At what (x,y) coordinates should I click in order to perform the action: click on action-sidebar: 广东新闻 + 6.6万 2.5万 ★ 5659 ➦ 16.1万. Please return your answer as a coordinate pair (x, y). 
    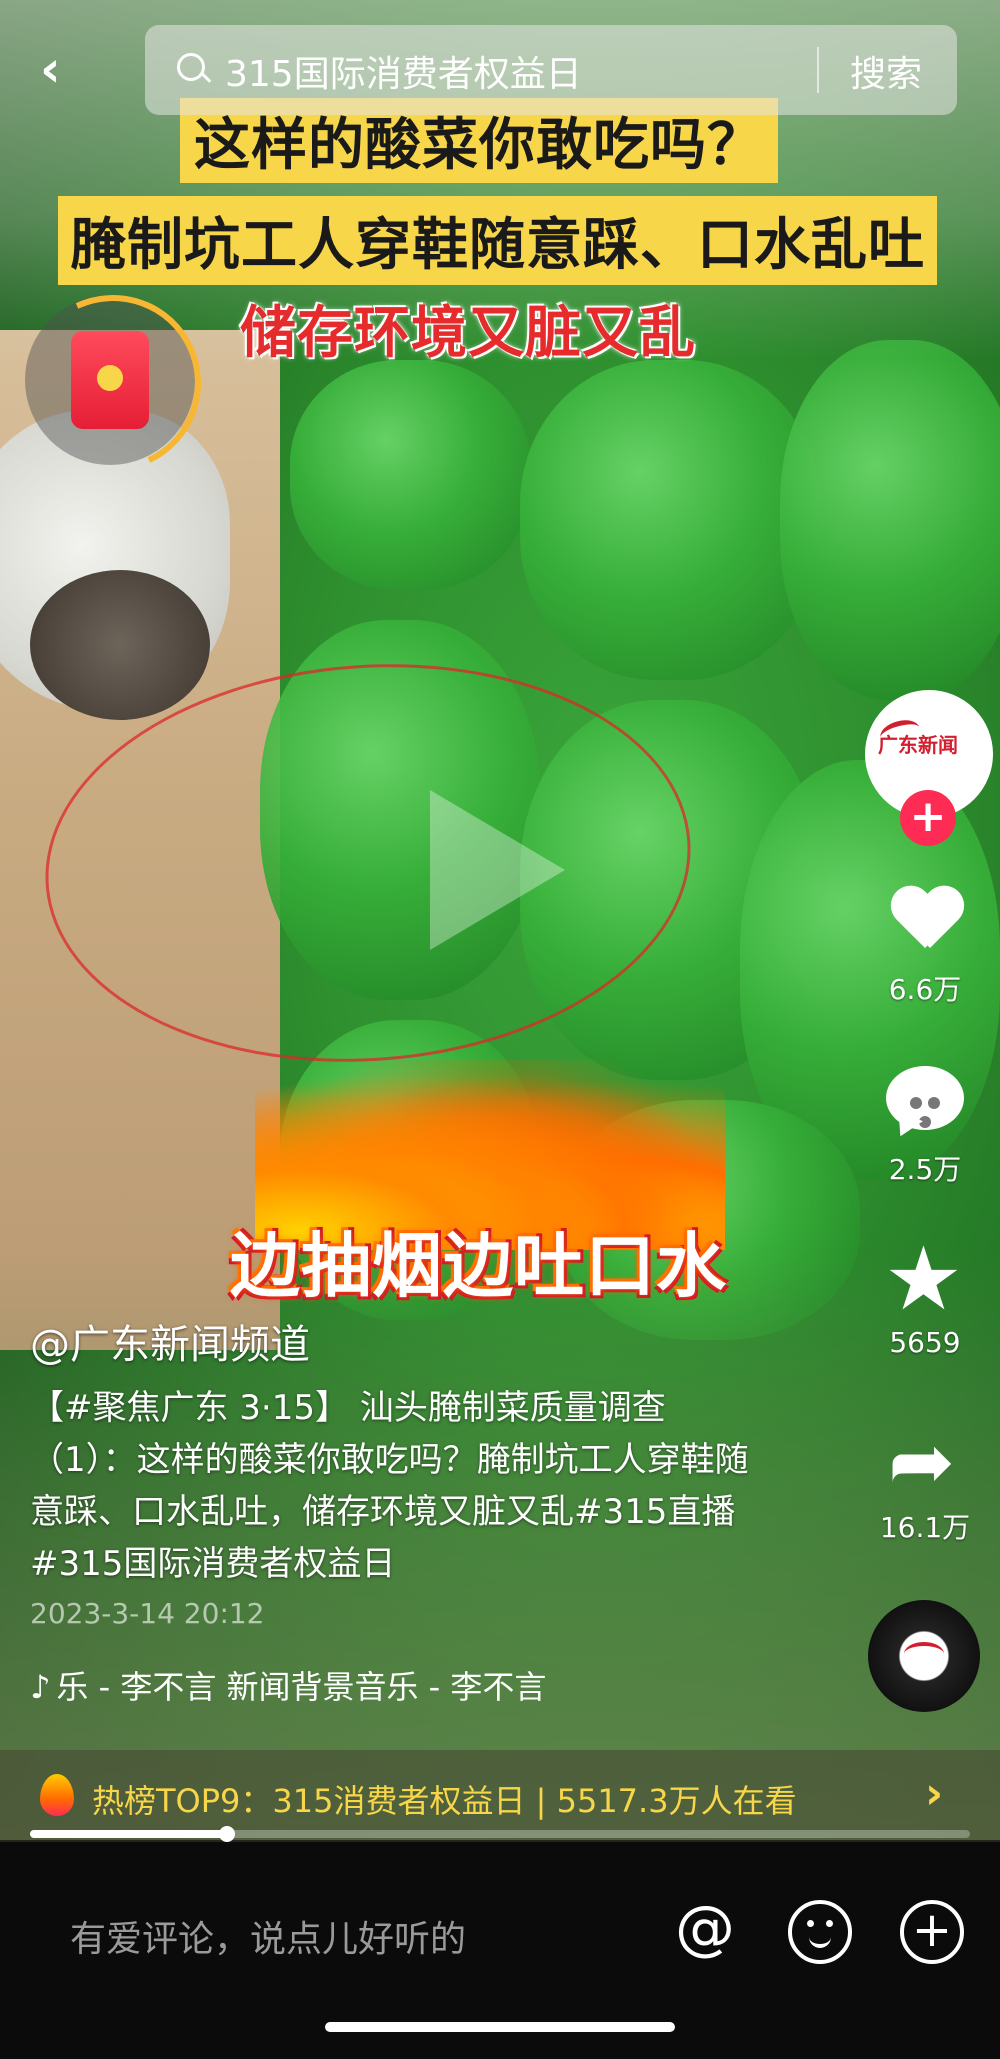
    Looking at the image, I should click on (930, 1230).